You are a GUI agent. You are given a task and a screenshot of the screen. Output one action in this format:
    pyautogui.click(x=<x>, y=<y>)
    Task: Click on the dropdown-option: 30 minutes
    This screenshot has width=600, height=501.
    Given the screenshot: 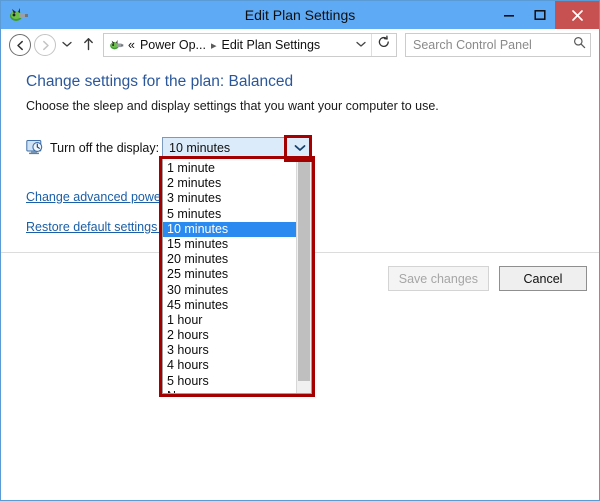 What is the action you would take?
    pyautogui.click(x=229, y=290)
    